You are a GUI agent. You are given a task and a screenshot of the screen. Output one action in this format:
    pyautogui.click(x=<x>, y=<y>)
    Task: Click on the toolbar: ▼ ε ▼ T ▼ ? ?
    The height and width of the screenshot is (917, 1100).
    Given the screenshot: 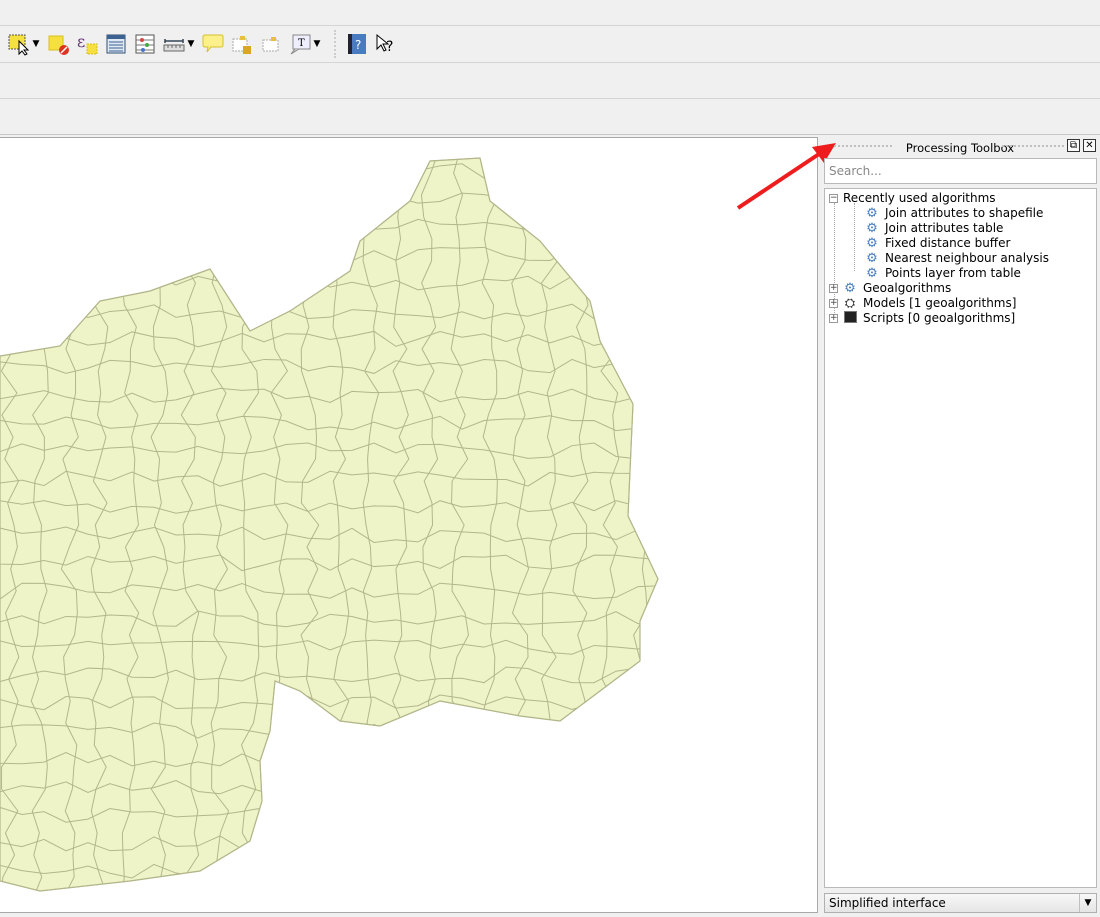 What is the action you would take?
    pyautogui.click(x=550, y=44)
    